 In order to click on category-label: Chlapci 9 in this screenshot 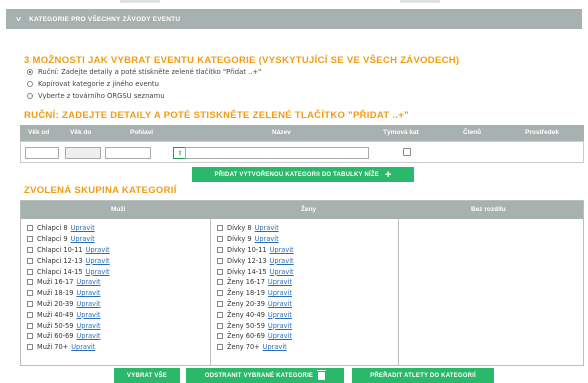, I will do `click(52, 239)`.